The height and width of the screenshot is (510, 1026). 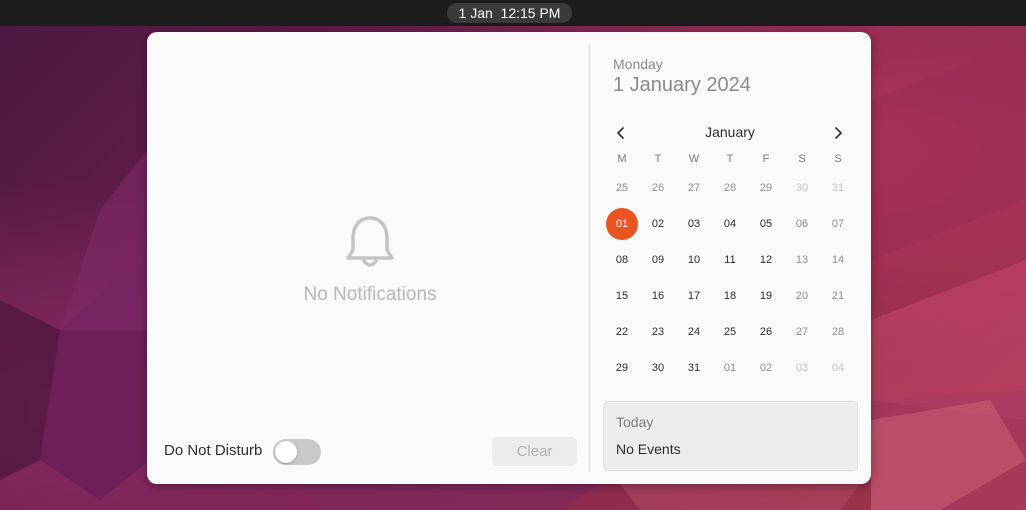 I want to click on toggle-knob, so click(x=286, y=452).